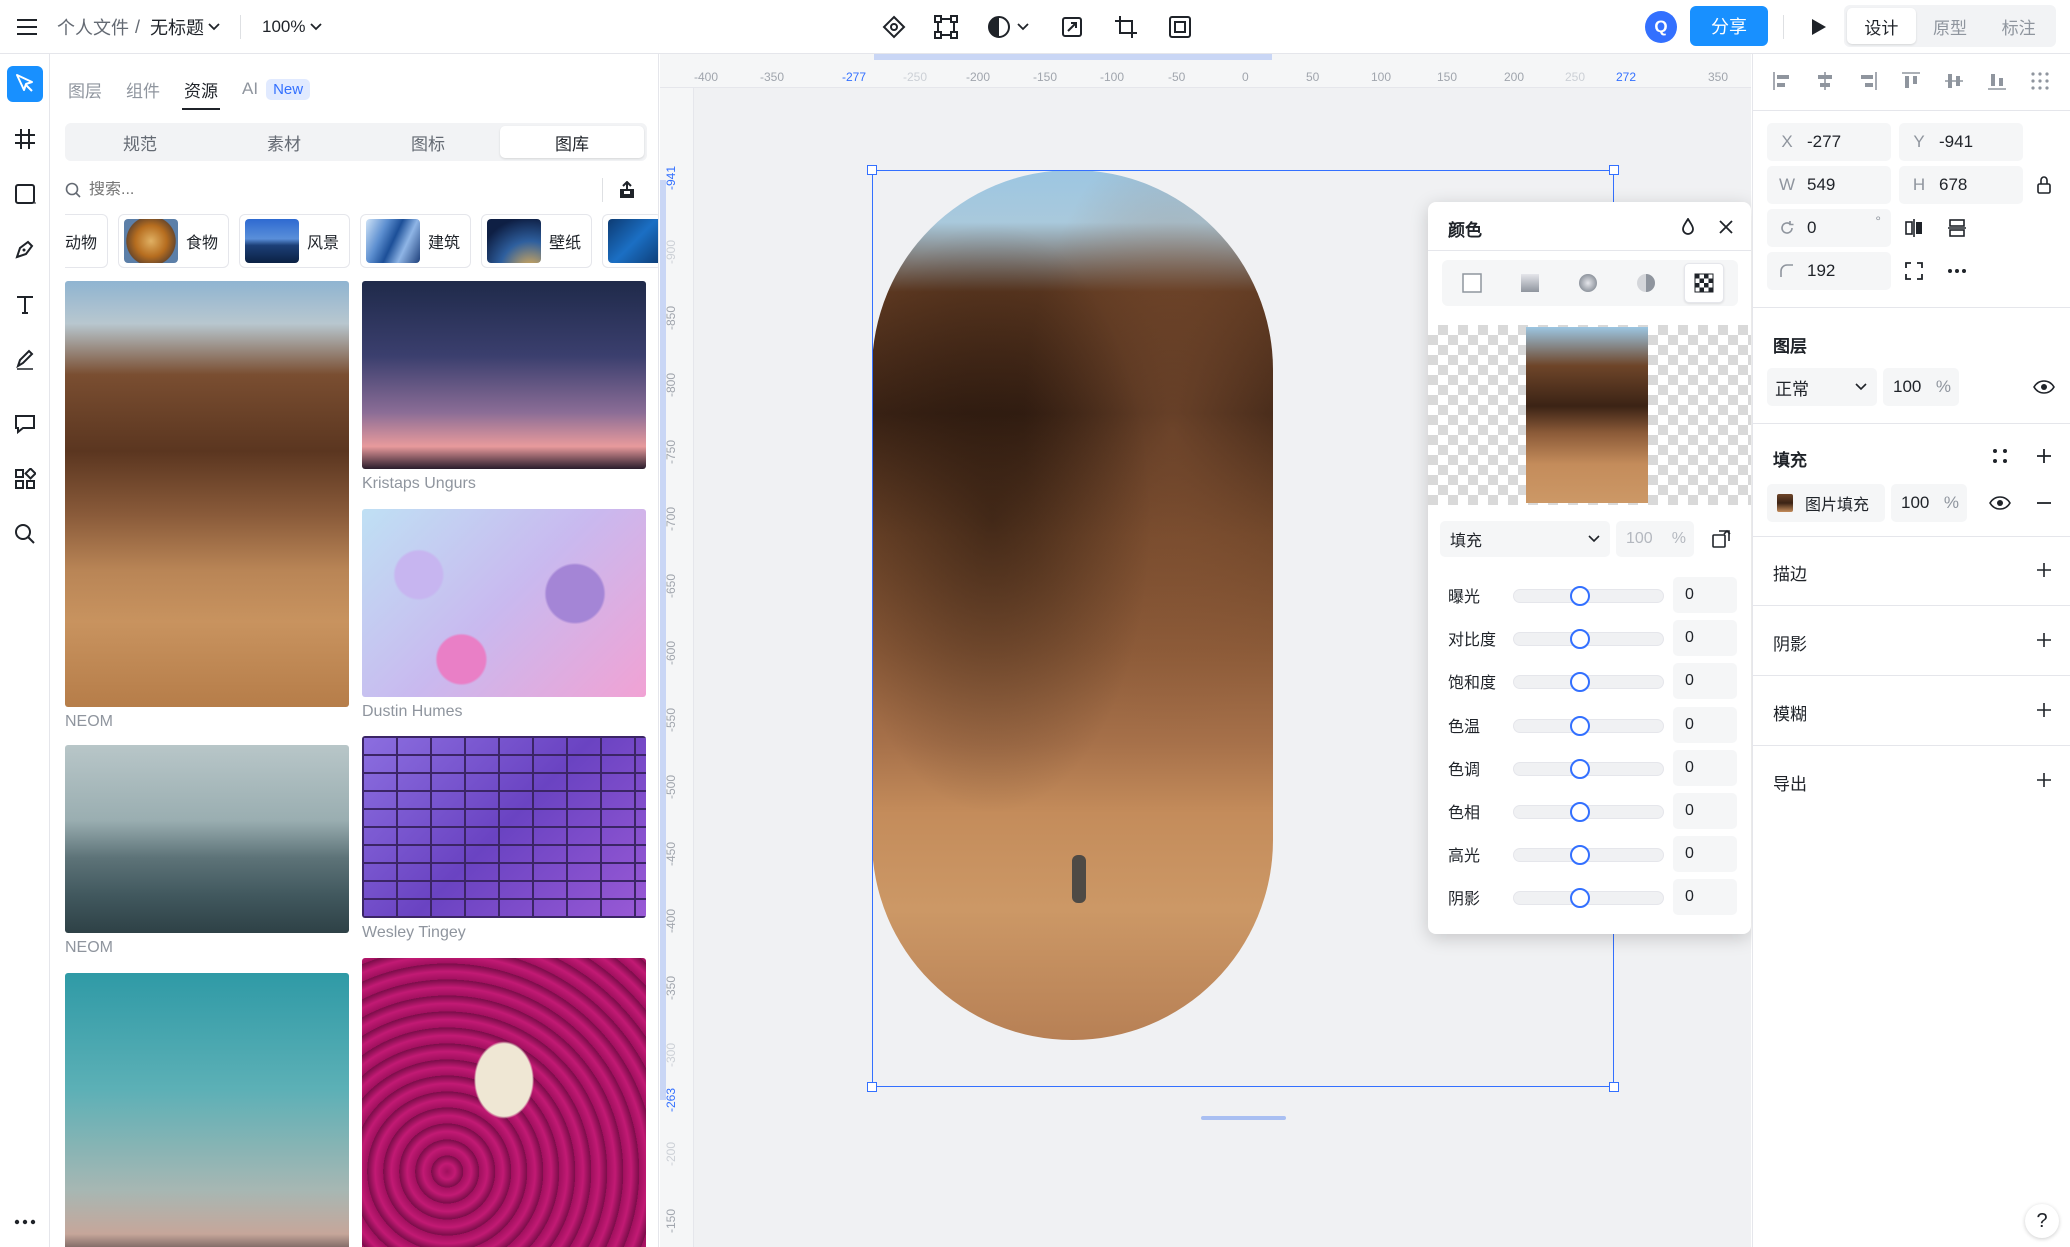 The image size is (2070, 1247). I want to click on category-wallpaper: 壁纸, so click(537, 241).